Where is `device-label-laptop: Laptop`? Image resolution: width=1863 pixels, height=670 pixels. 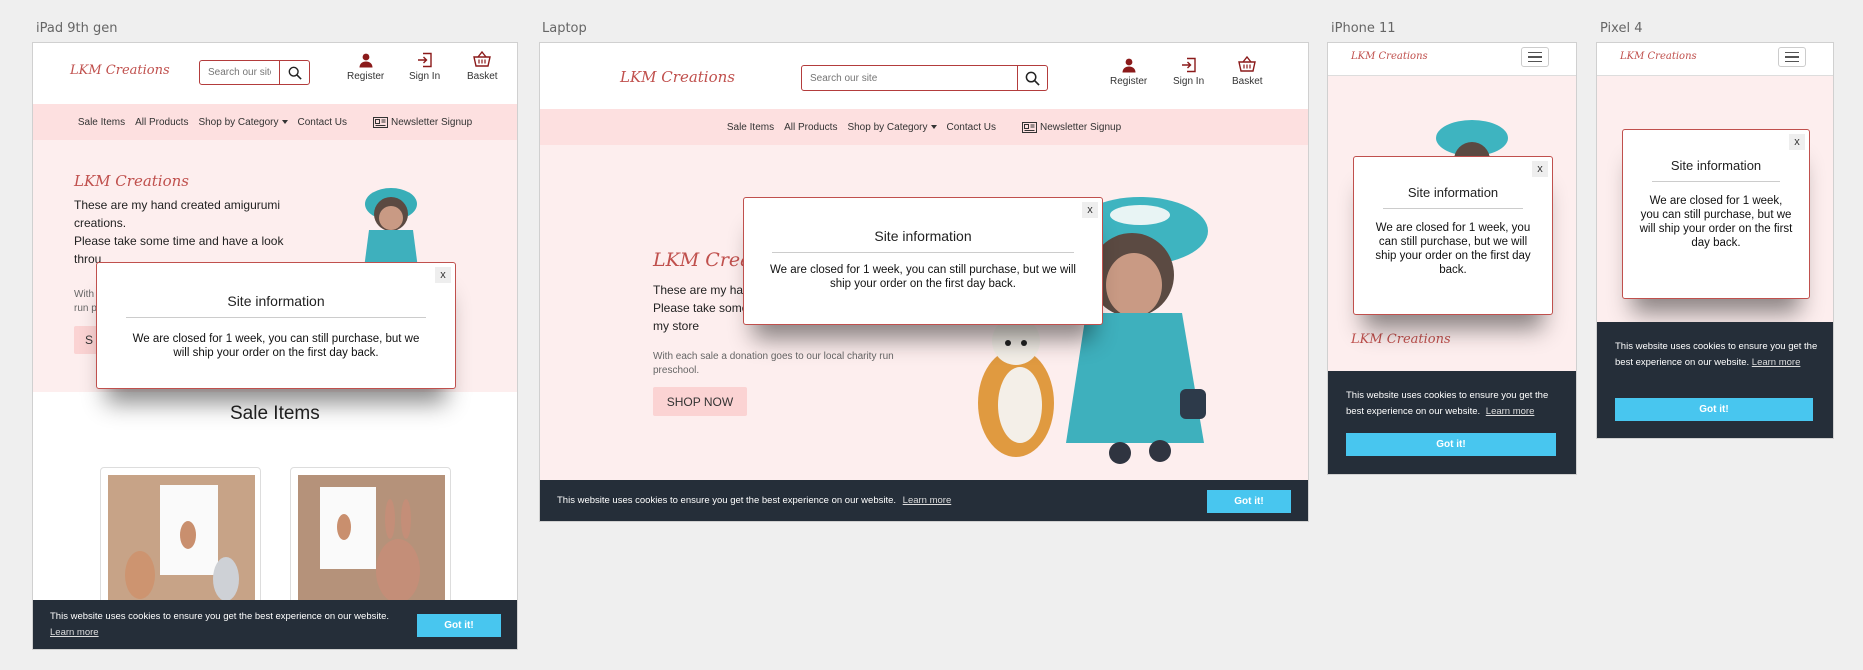
device-label-laptop: Laptop is located at coordinates (564, 28).